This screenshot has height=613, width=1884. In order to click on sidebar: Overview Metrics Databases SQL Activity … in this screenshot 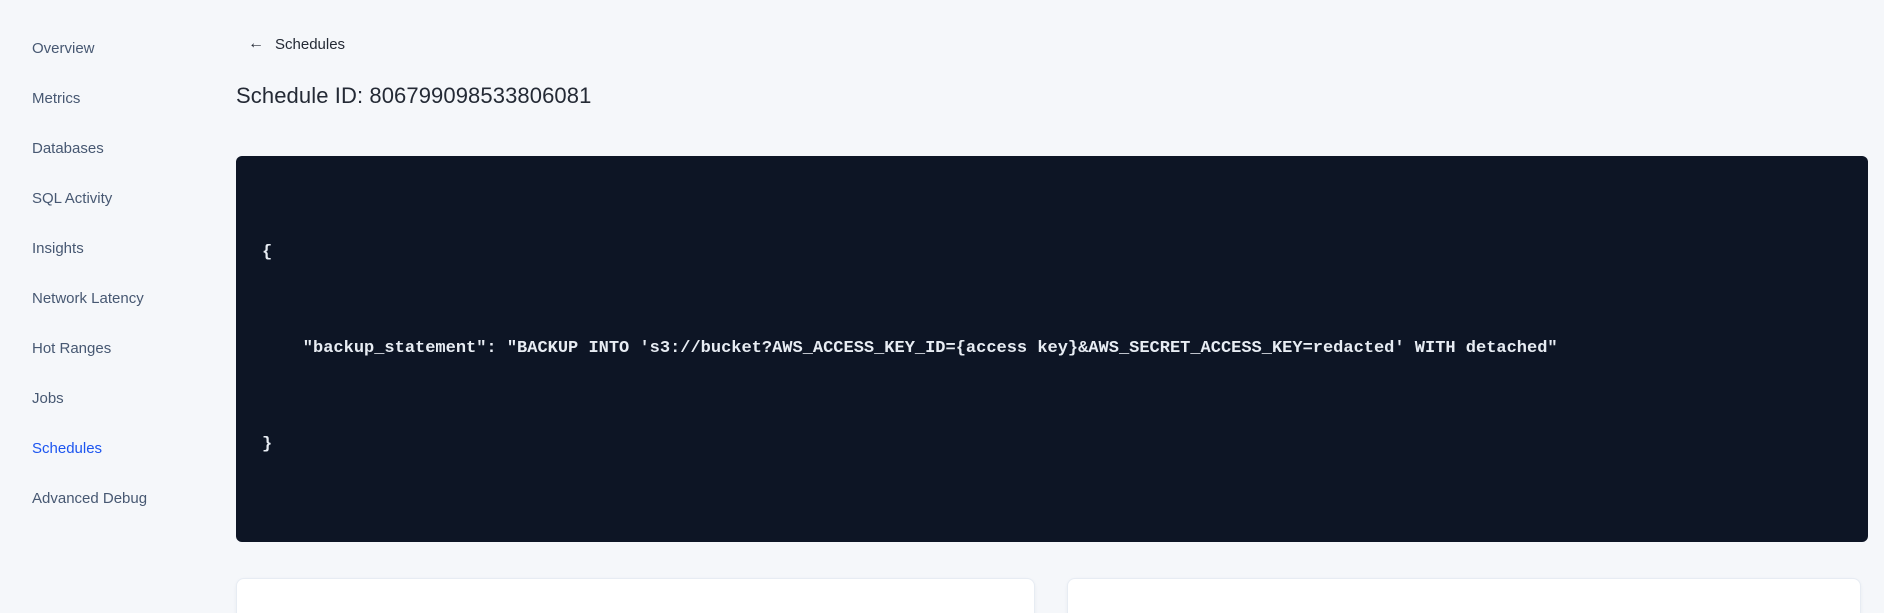, I will do `click(118, 306)`.